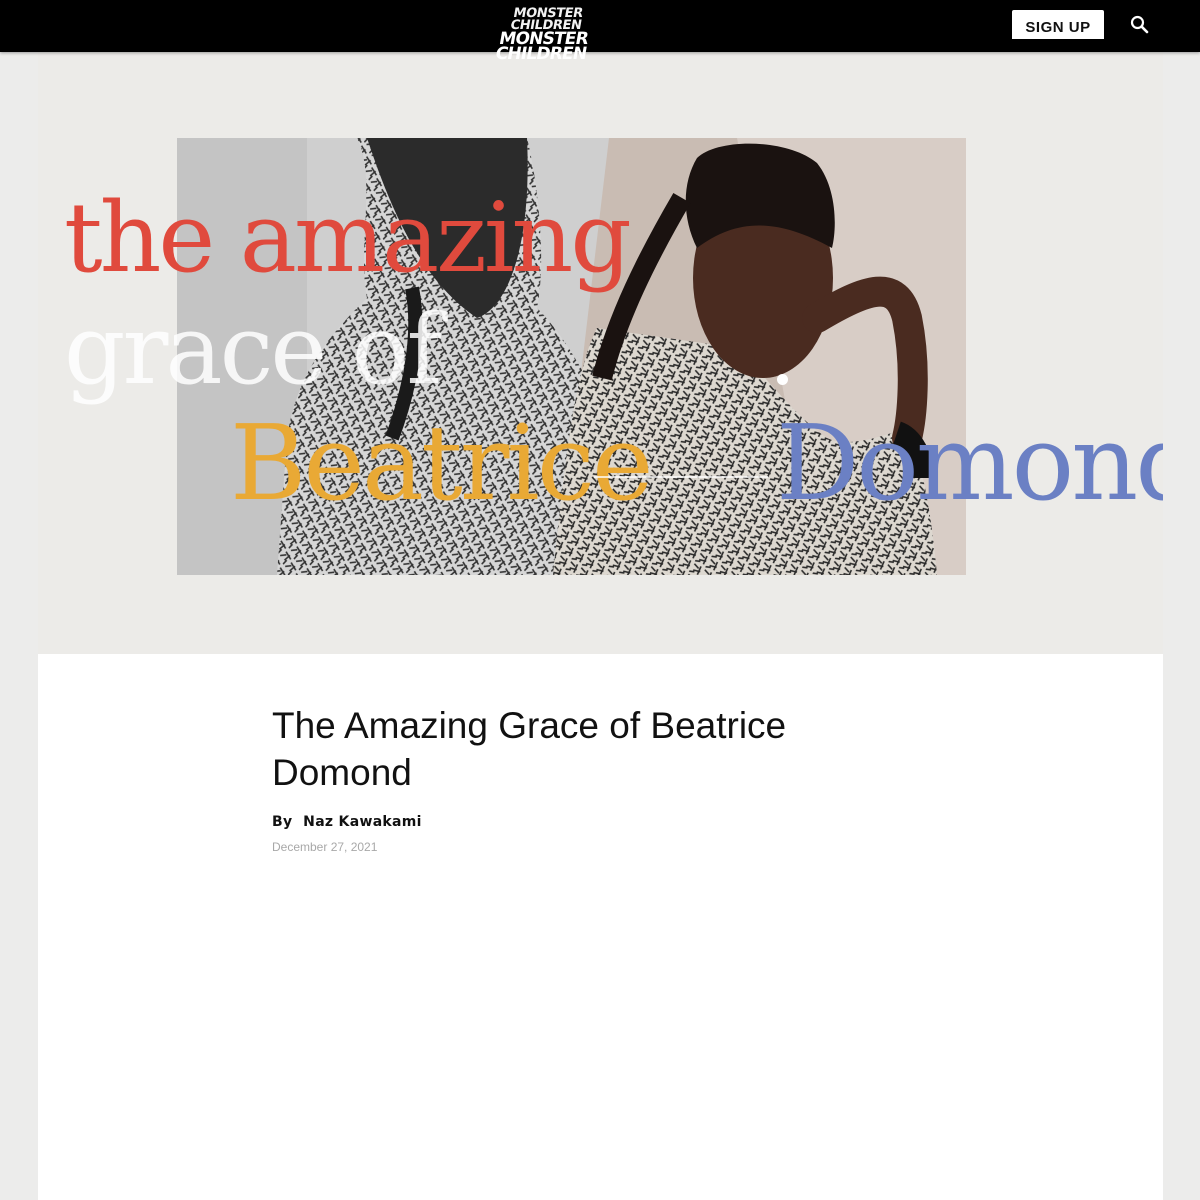  Describe the element at coordinates (681, 477) in the screenshot. I see `hero-divider-line` at that location.